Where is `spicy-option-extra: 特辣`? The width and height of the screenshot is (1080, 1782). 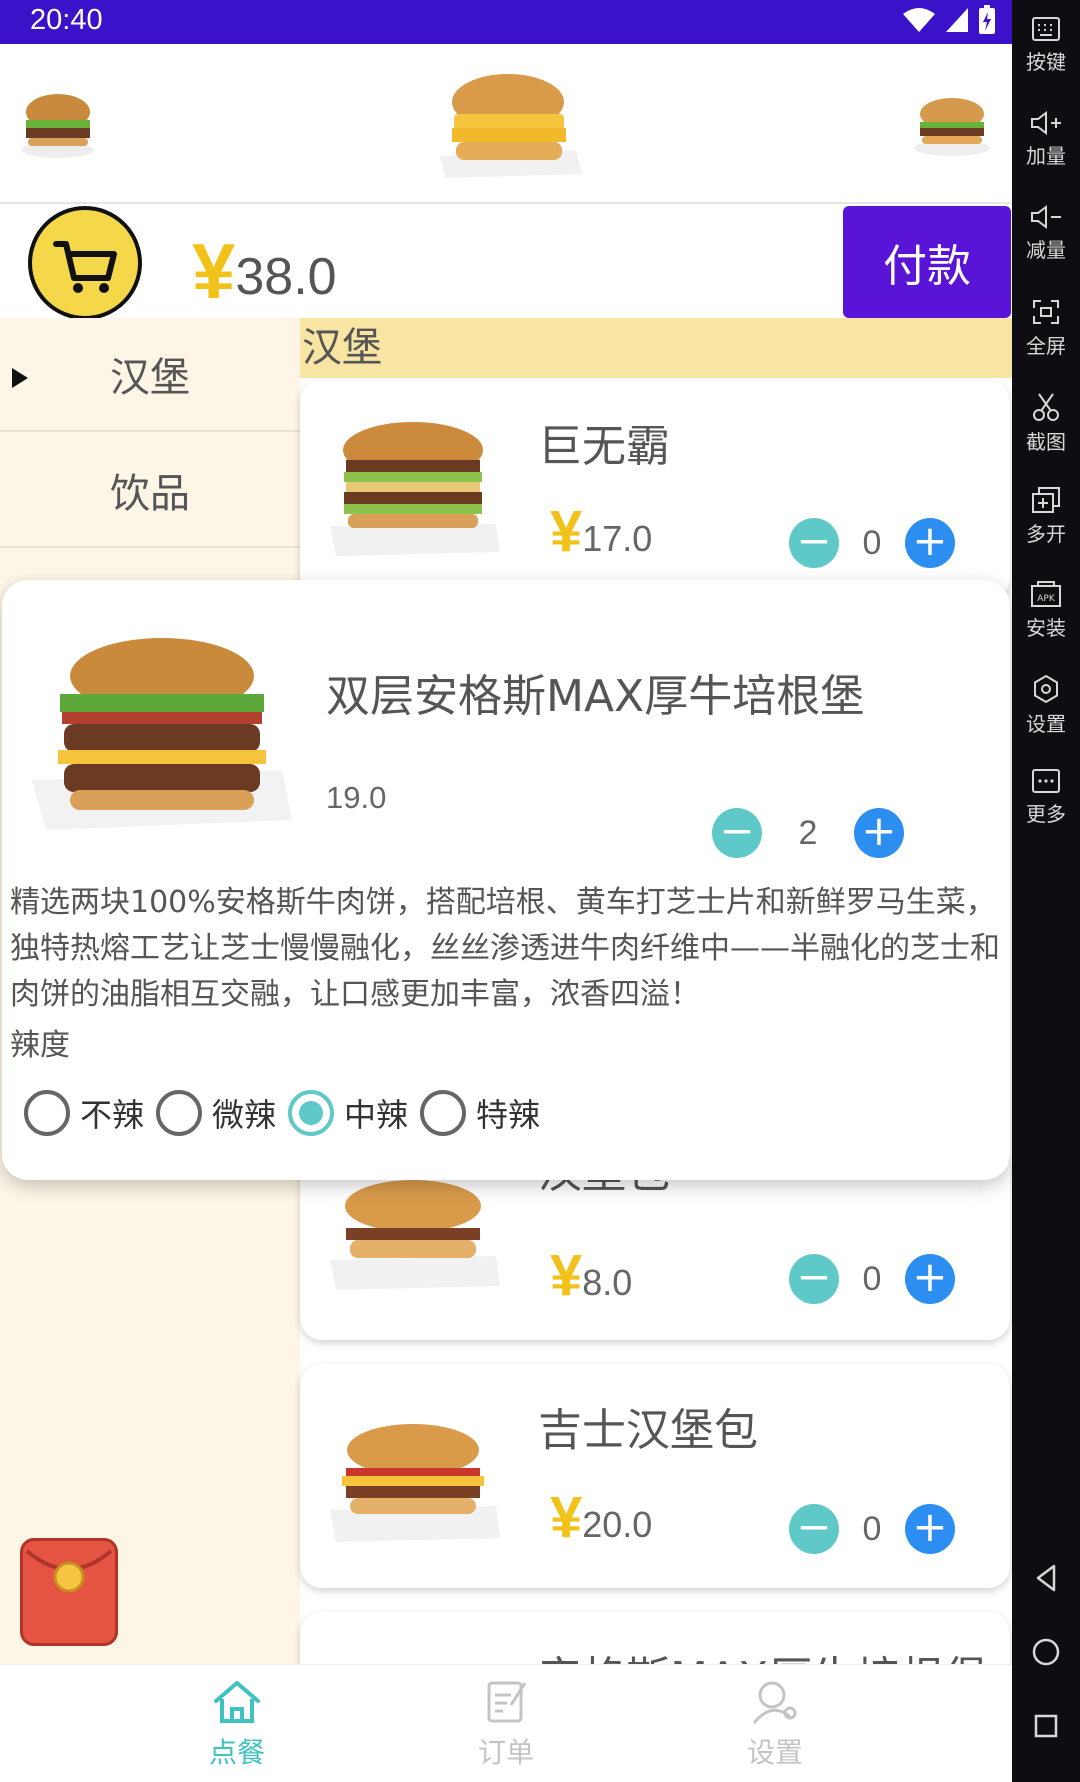
spicy-option-extra: 特辣 is located at coordinates (480, 1113).